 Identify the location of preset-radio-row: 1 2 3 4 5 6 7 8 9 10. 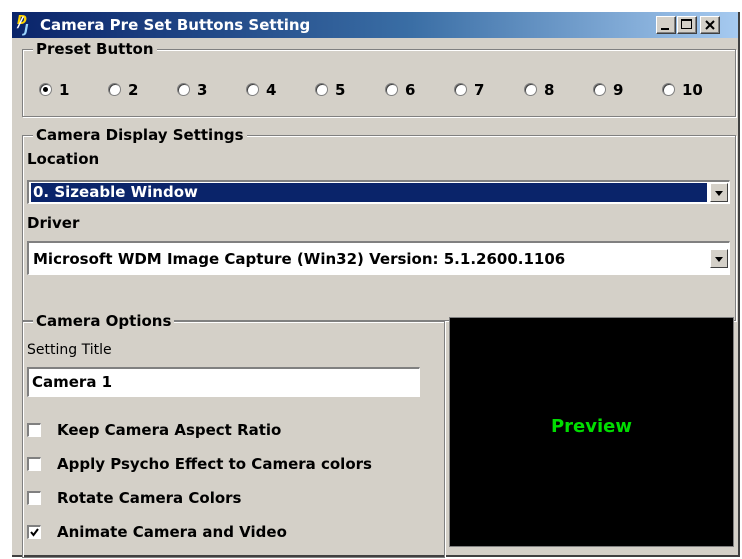
(384, 90).